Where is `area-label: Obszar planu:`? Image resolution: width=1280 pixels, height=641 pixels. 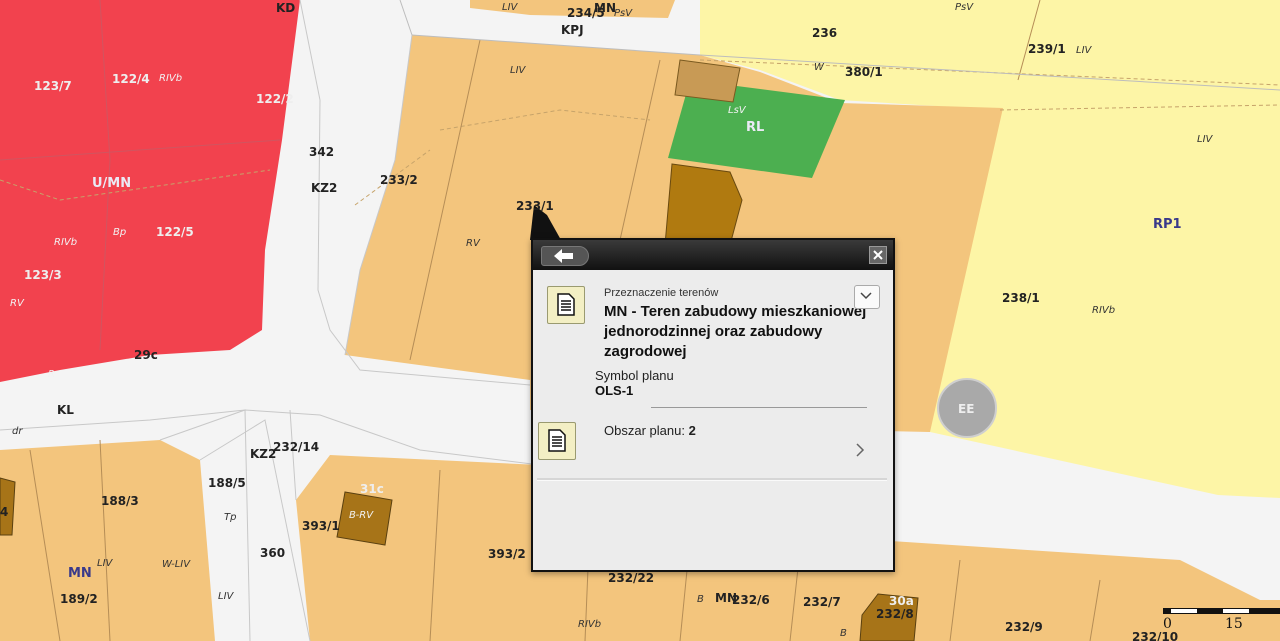 area-label: Obszar planu: is located at coordinates (644, 430).